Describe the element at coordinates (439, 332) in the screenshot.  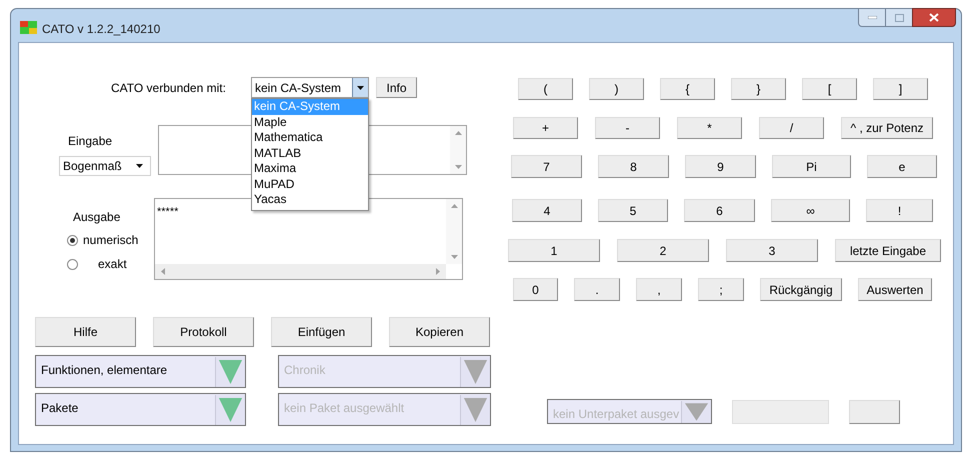
I see `action-button: Kopieren` at that location.